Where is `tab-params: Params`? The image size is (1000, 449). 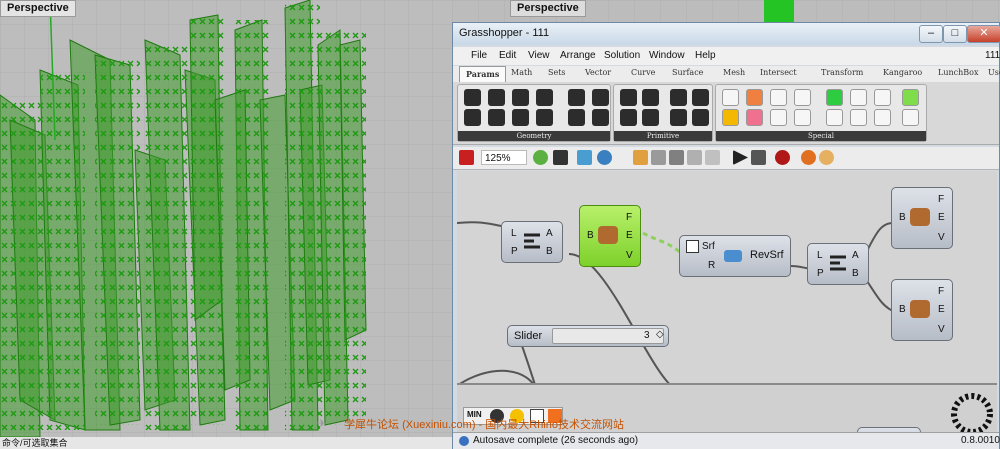
tab-params: Params is located at coordinates (483, 74).